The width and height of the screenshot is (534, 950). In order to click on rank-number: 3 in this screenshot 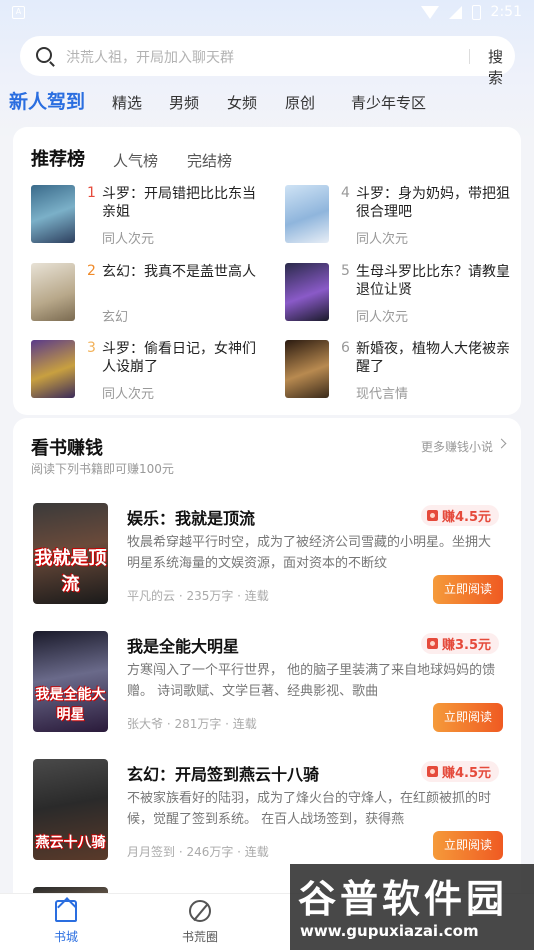, I will do `click(91, 348)`.